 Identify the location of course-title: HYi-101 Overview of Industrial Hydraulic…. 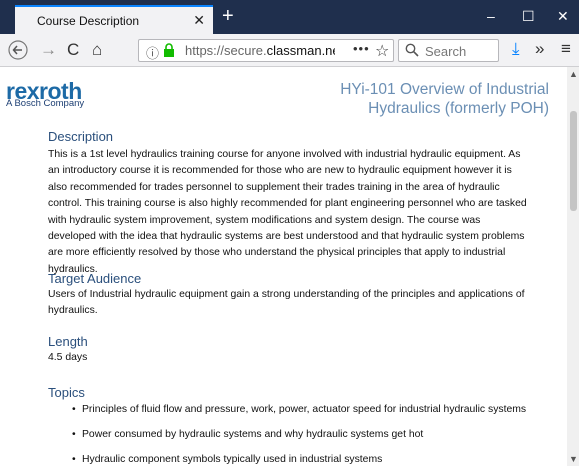
(444, 99).